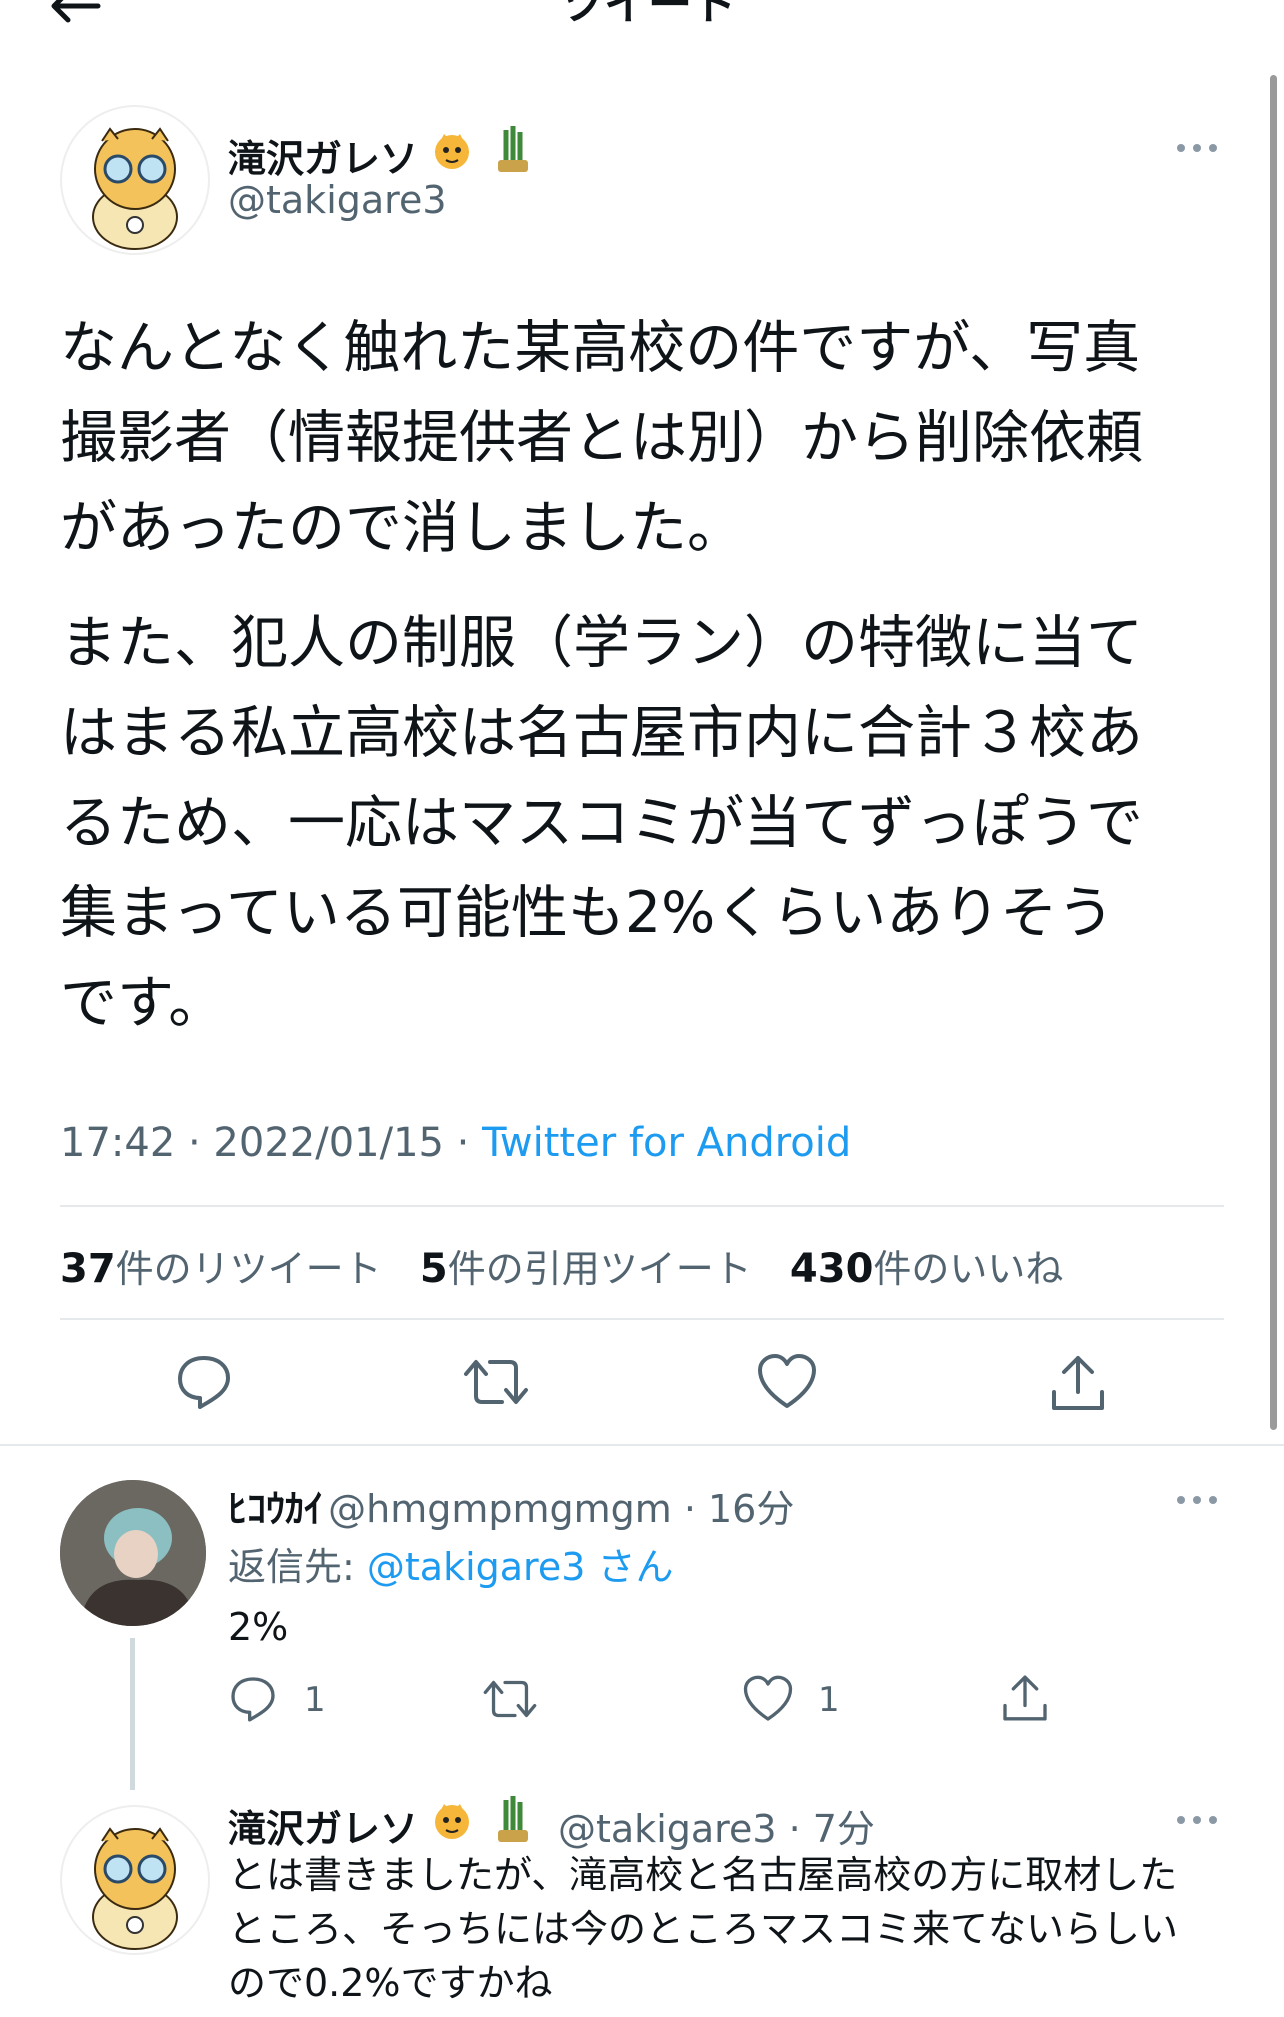 Image resolution: width=1284 pixels, height=2017 pixels. I want to click on likes-stat: 430件のいいね, so click(927, 1269).